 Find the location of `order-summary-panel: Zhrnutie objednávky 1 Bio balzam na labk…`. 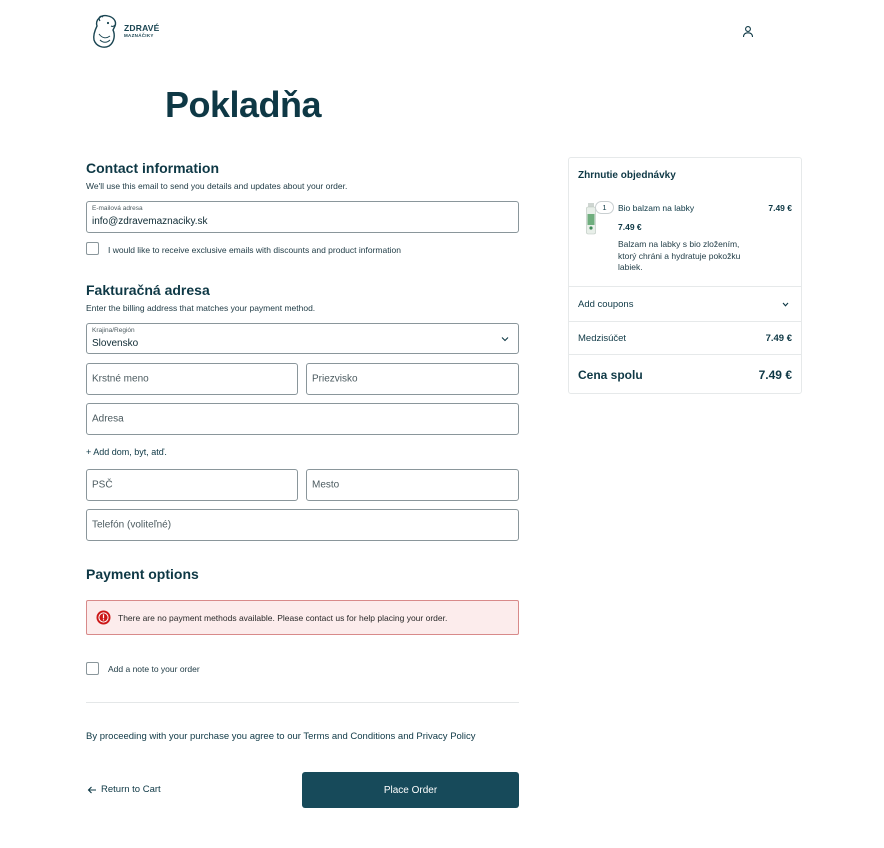

order-summary-panel: Zhrnutie objednávky 1 Bio balzam na labk… is located at coordinates (685, 275).